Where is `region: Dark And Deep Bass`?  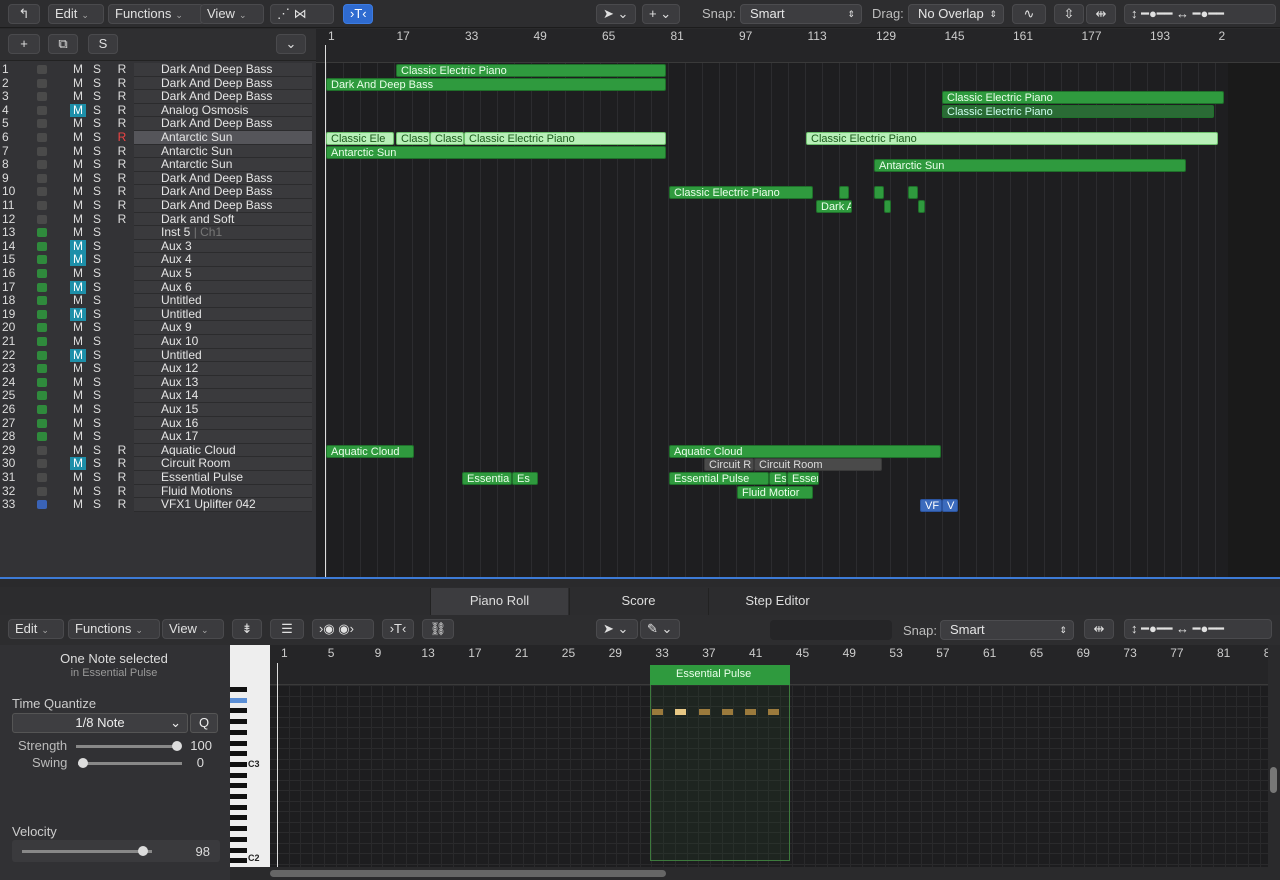
region: Dark And Deep Bass is located at coordinates (496, 84).